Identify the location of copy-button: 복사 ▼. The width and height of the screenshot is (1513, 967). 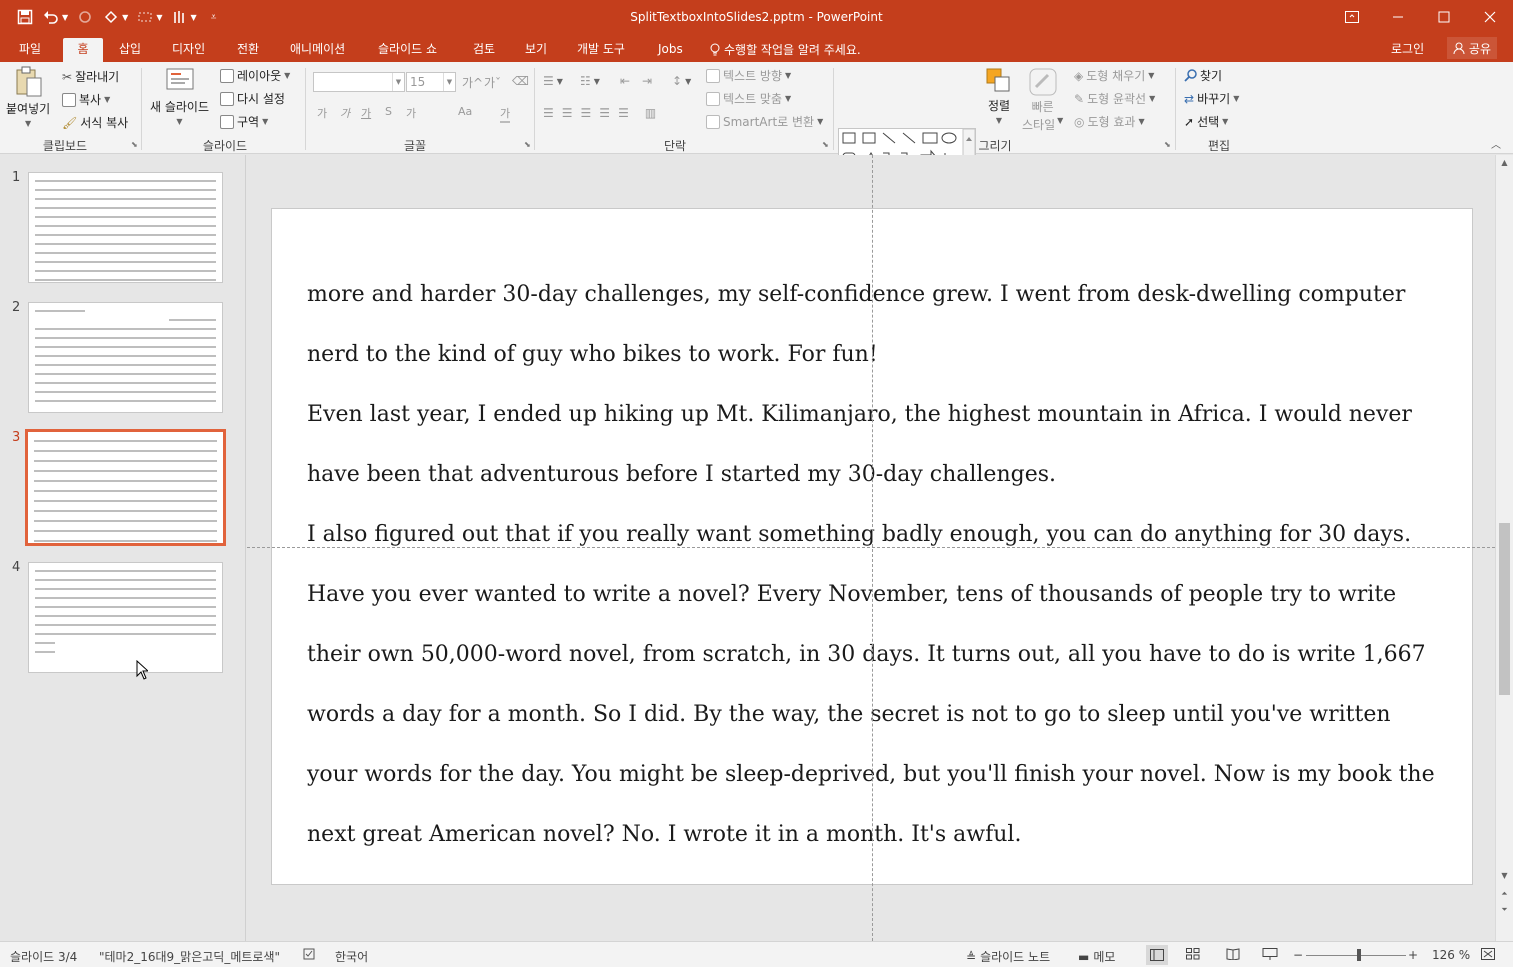
(86, 99).